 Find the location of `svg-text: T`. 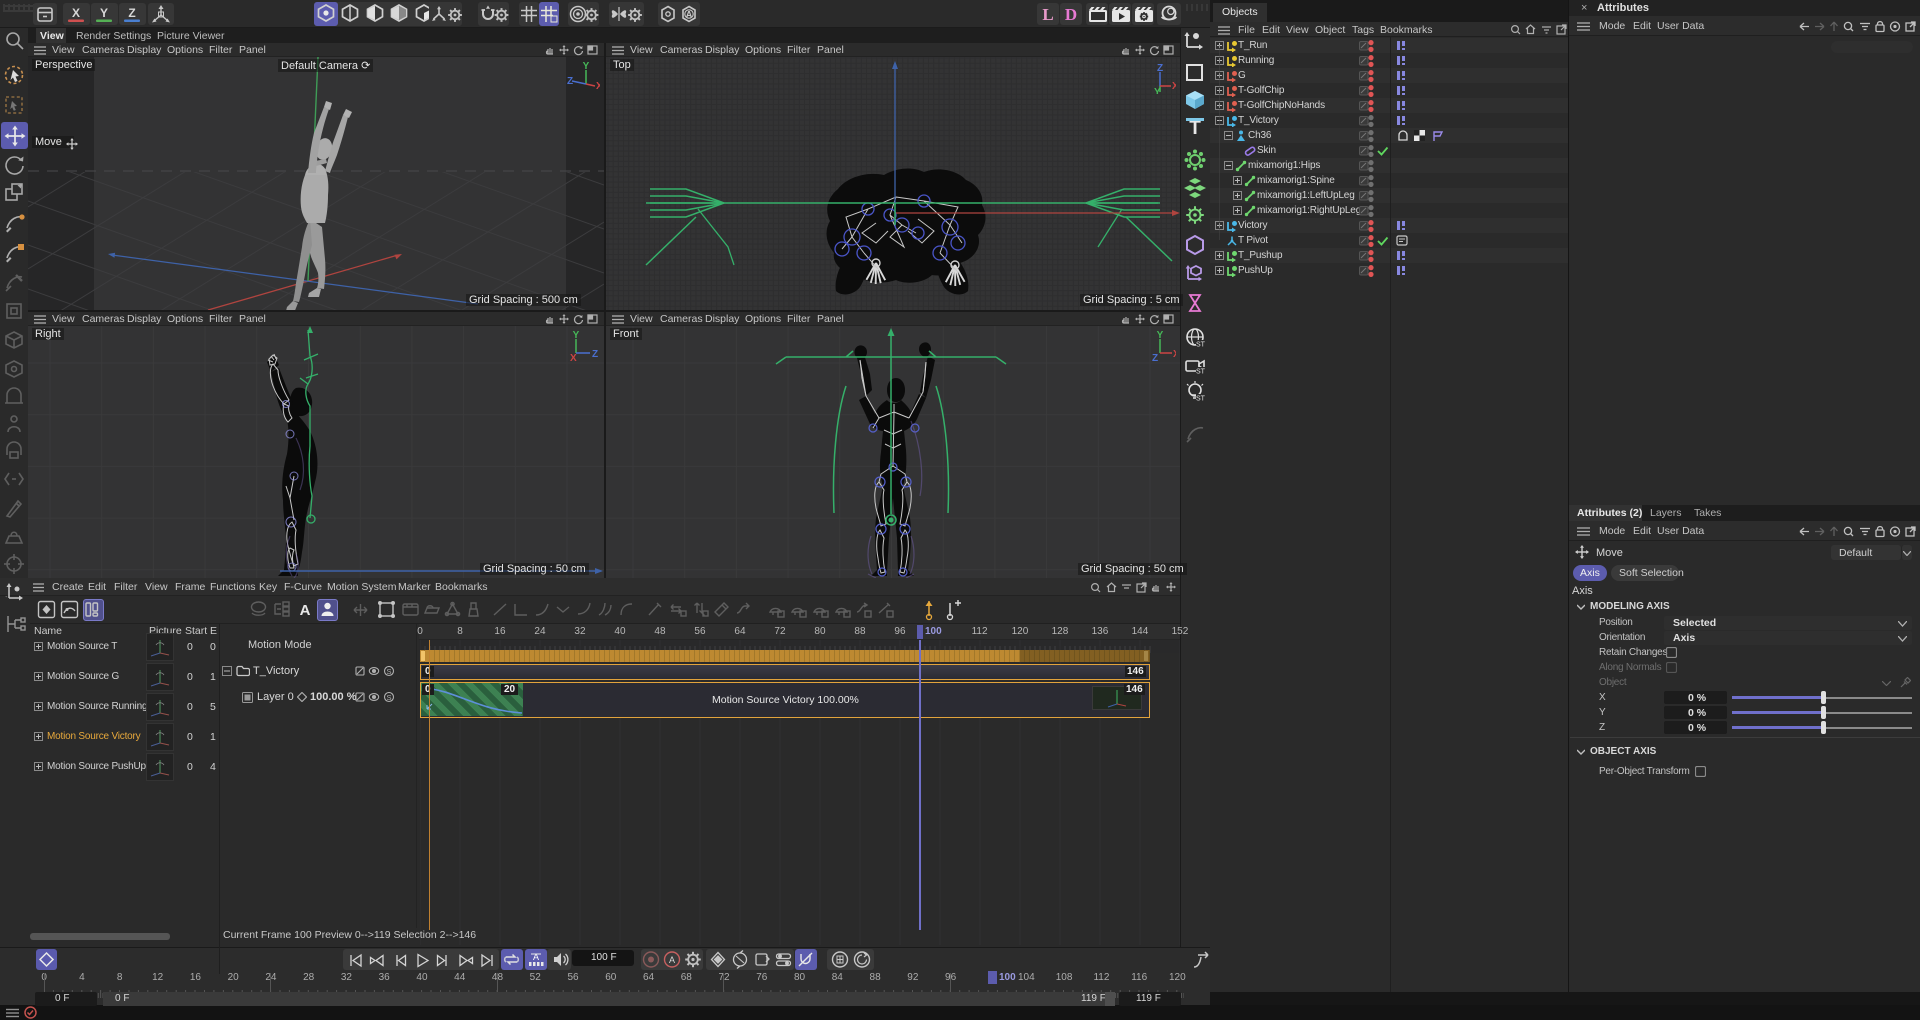

svg-text: T is located at coordinates (1195, 128).